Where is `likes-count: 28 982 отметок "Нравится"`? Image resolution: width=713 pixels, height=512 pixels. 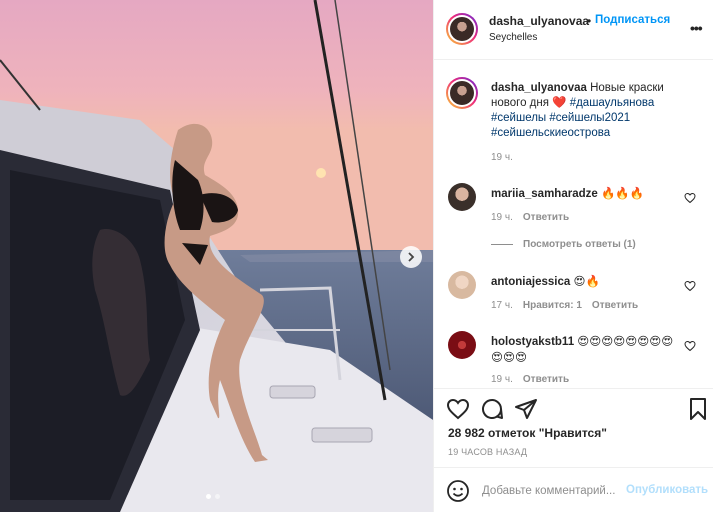
likes-count: 28 982 отметок "Нравится" is located at coordinates (527, 433).